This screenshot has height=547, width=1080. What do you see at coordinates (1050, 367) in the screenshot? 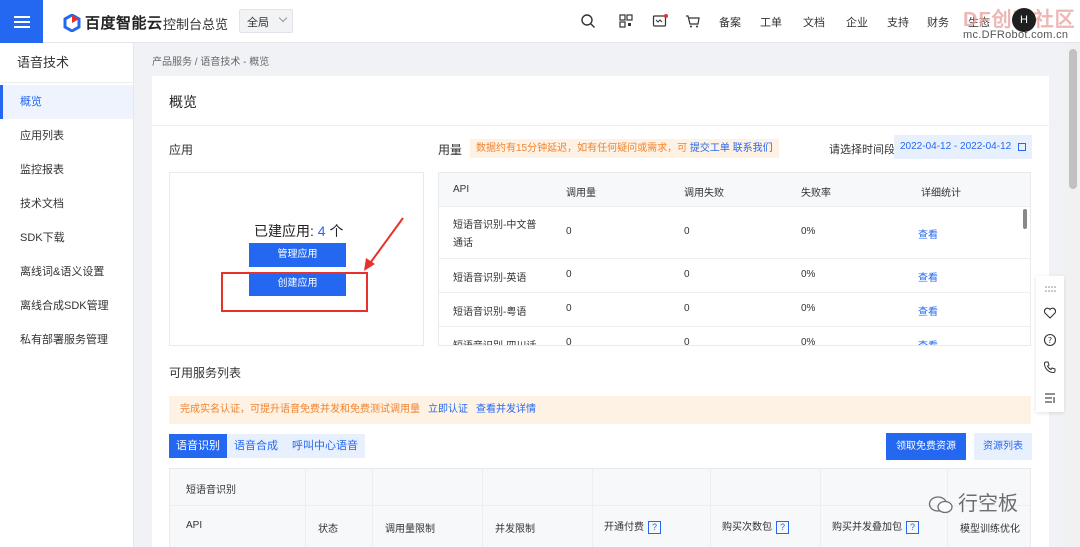
I see `phone-icon` at bounding box center [1050, 367].